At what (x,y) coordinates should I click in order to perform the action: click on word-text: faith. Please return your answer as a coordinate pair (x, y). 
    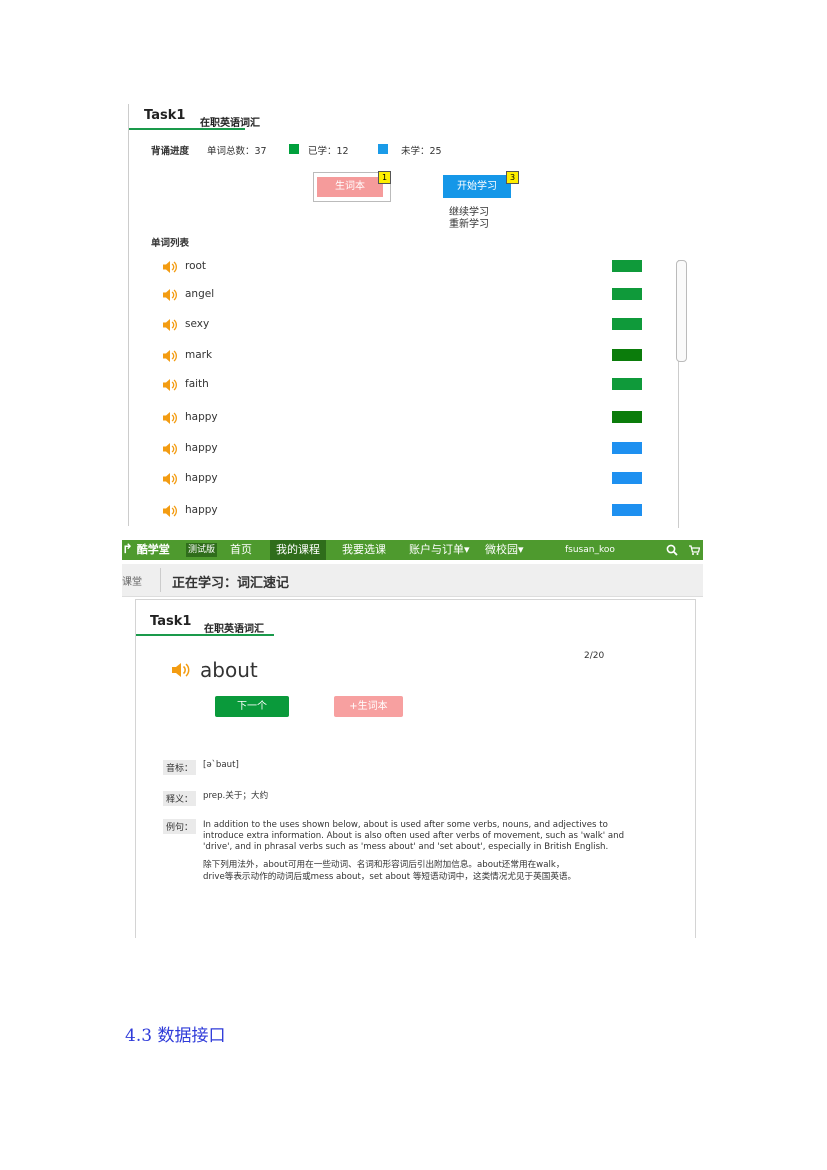
    Looking at the image, I should click on (197, 384).